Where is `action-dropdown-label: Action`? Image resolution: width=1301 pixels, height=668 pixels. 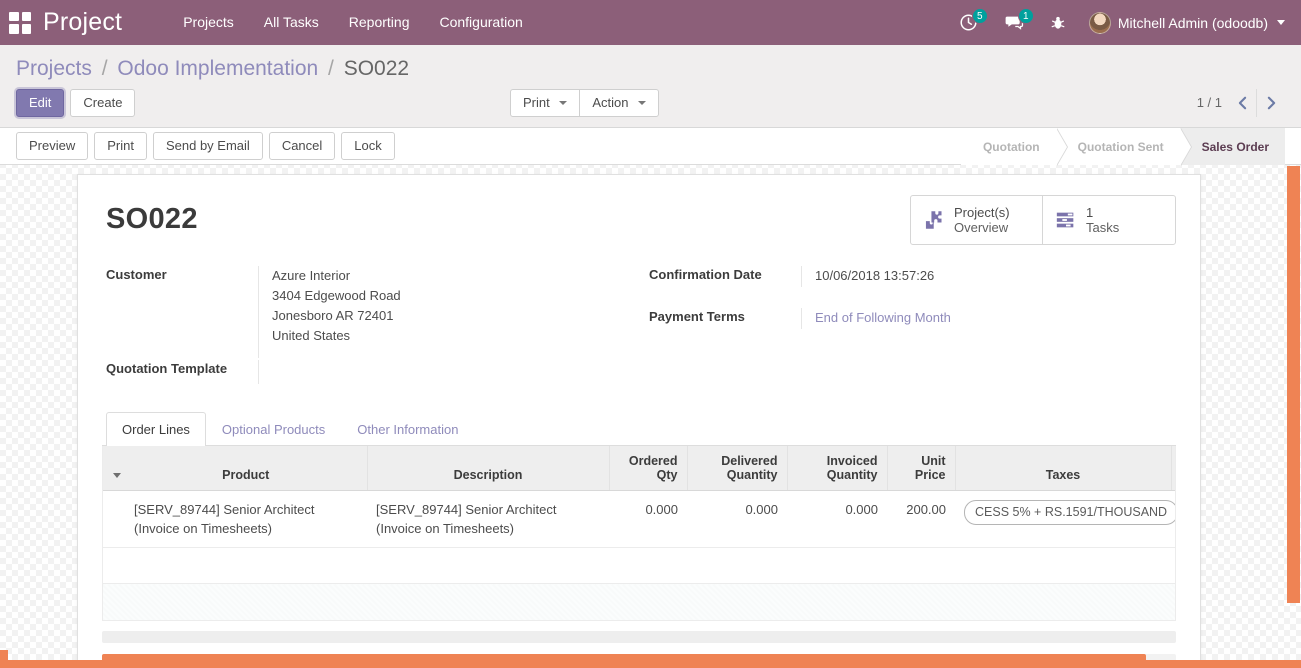 action-dropdown-label: Action is located at coordinates (610, 102).